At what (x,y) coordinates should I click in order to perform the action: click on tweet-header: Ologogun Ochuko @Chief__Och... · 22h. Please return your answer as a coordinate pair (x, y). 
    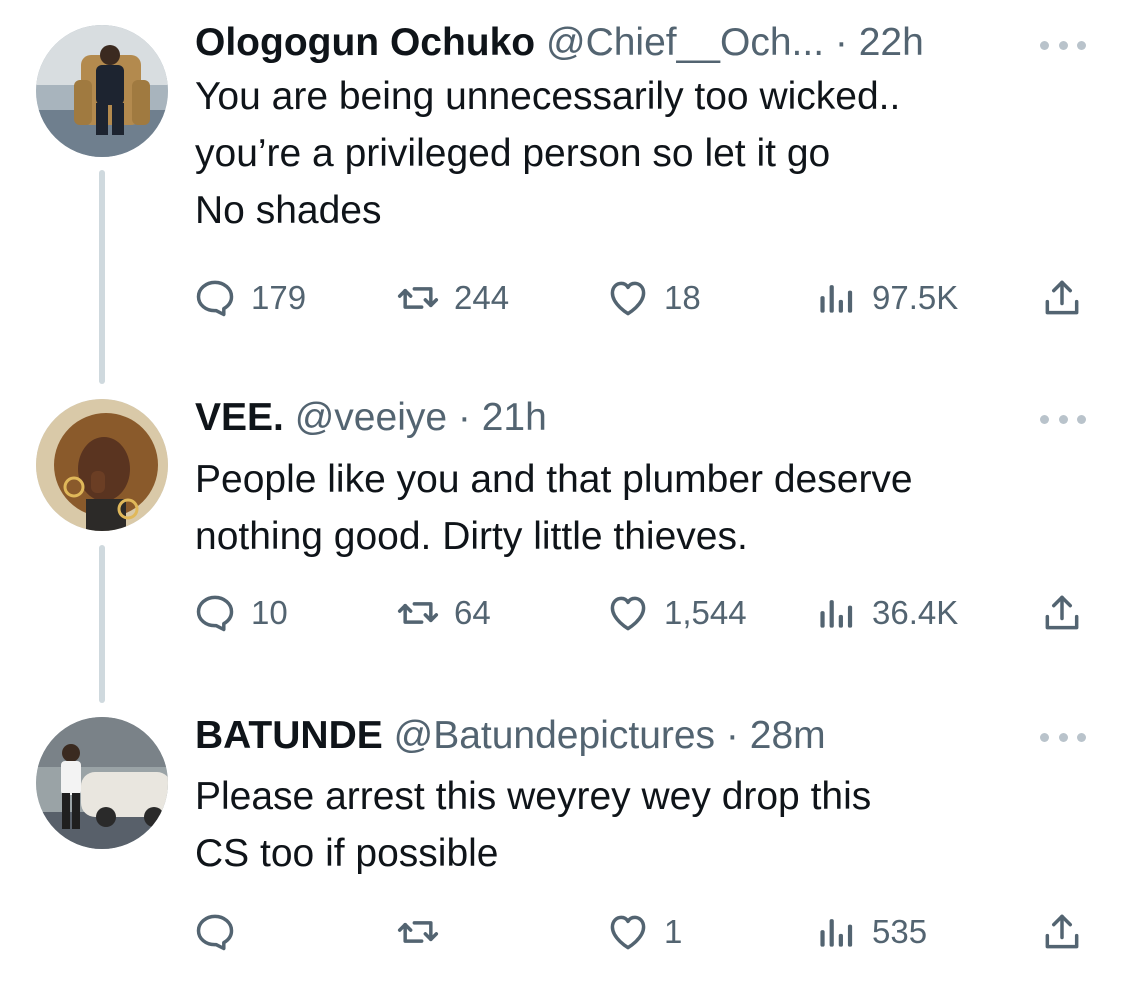
    Looking at the image, I should click on (559, 43).